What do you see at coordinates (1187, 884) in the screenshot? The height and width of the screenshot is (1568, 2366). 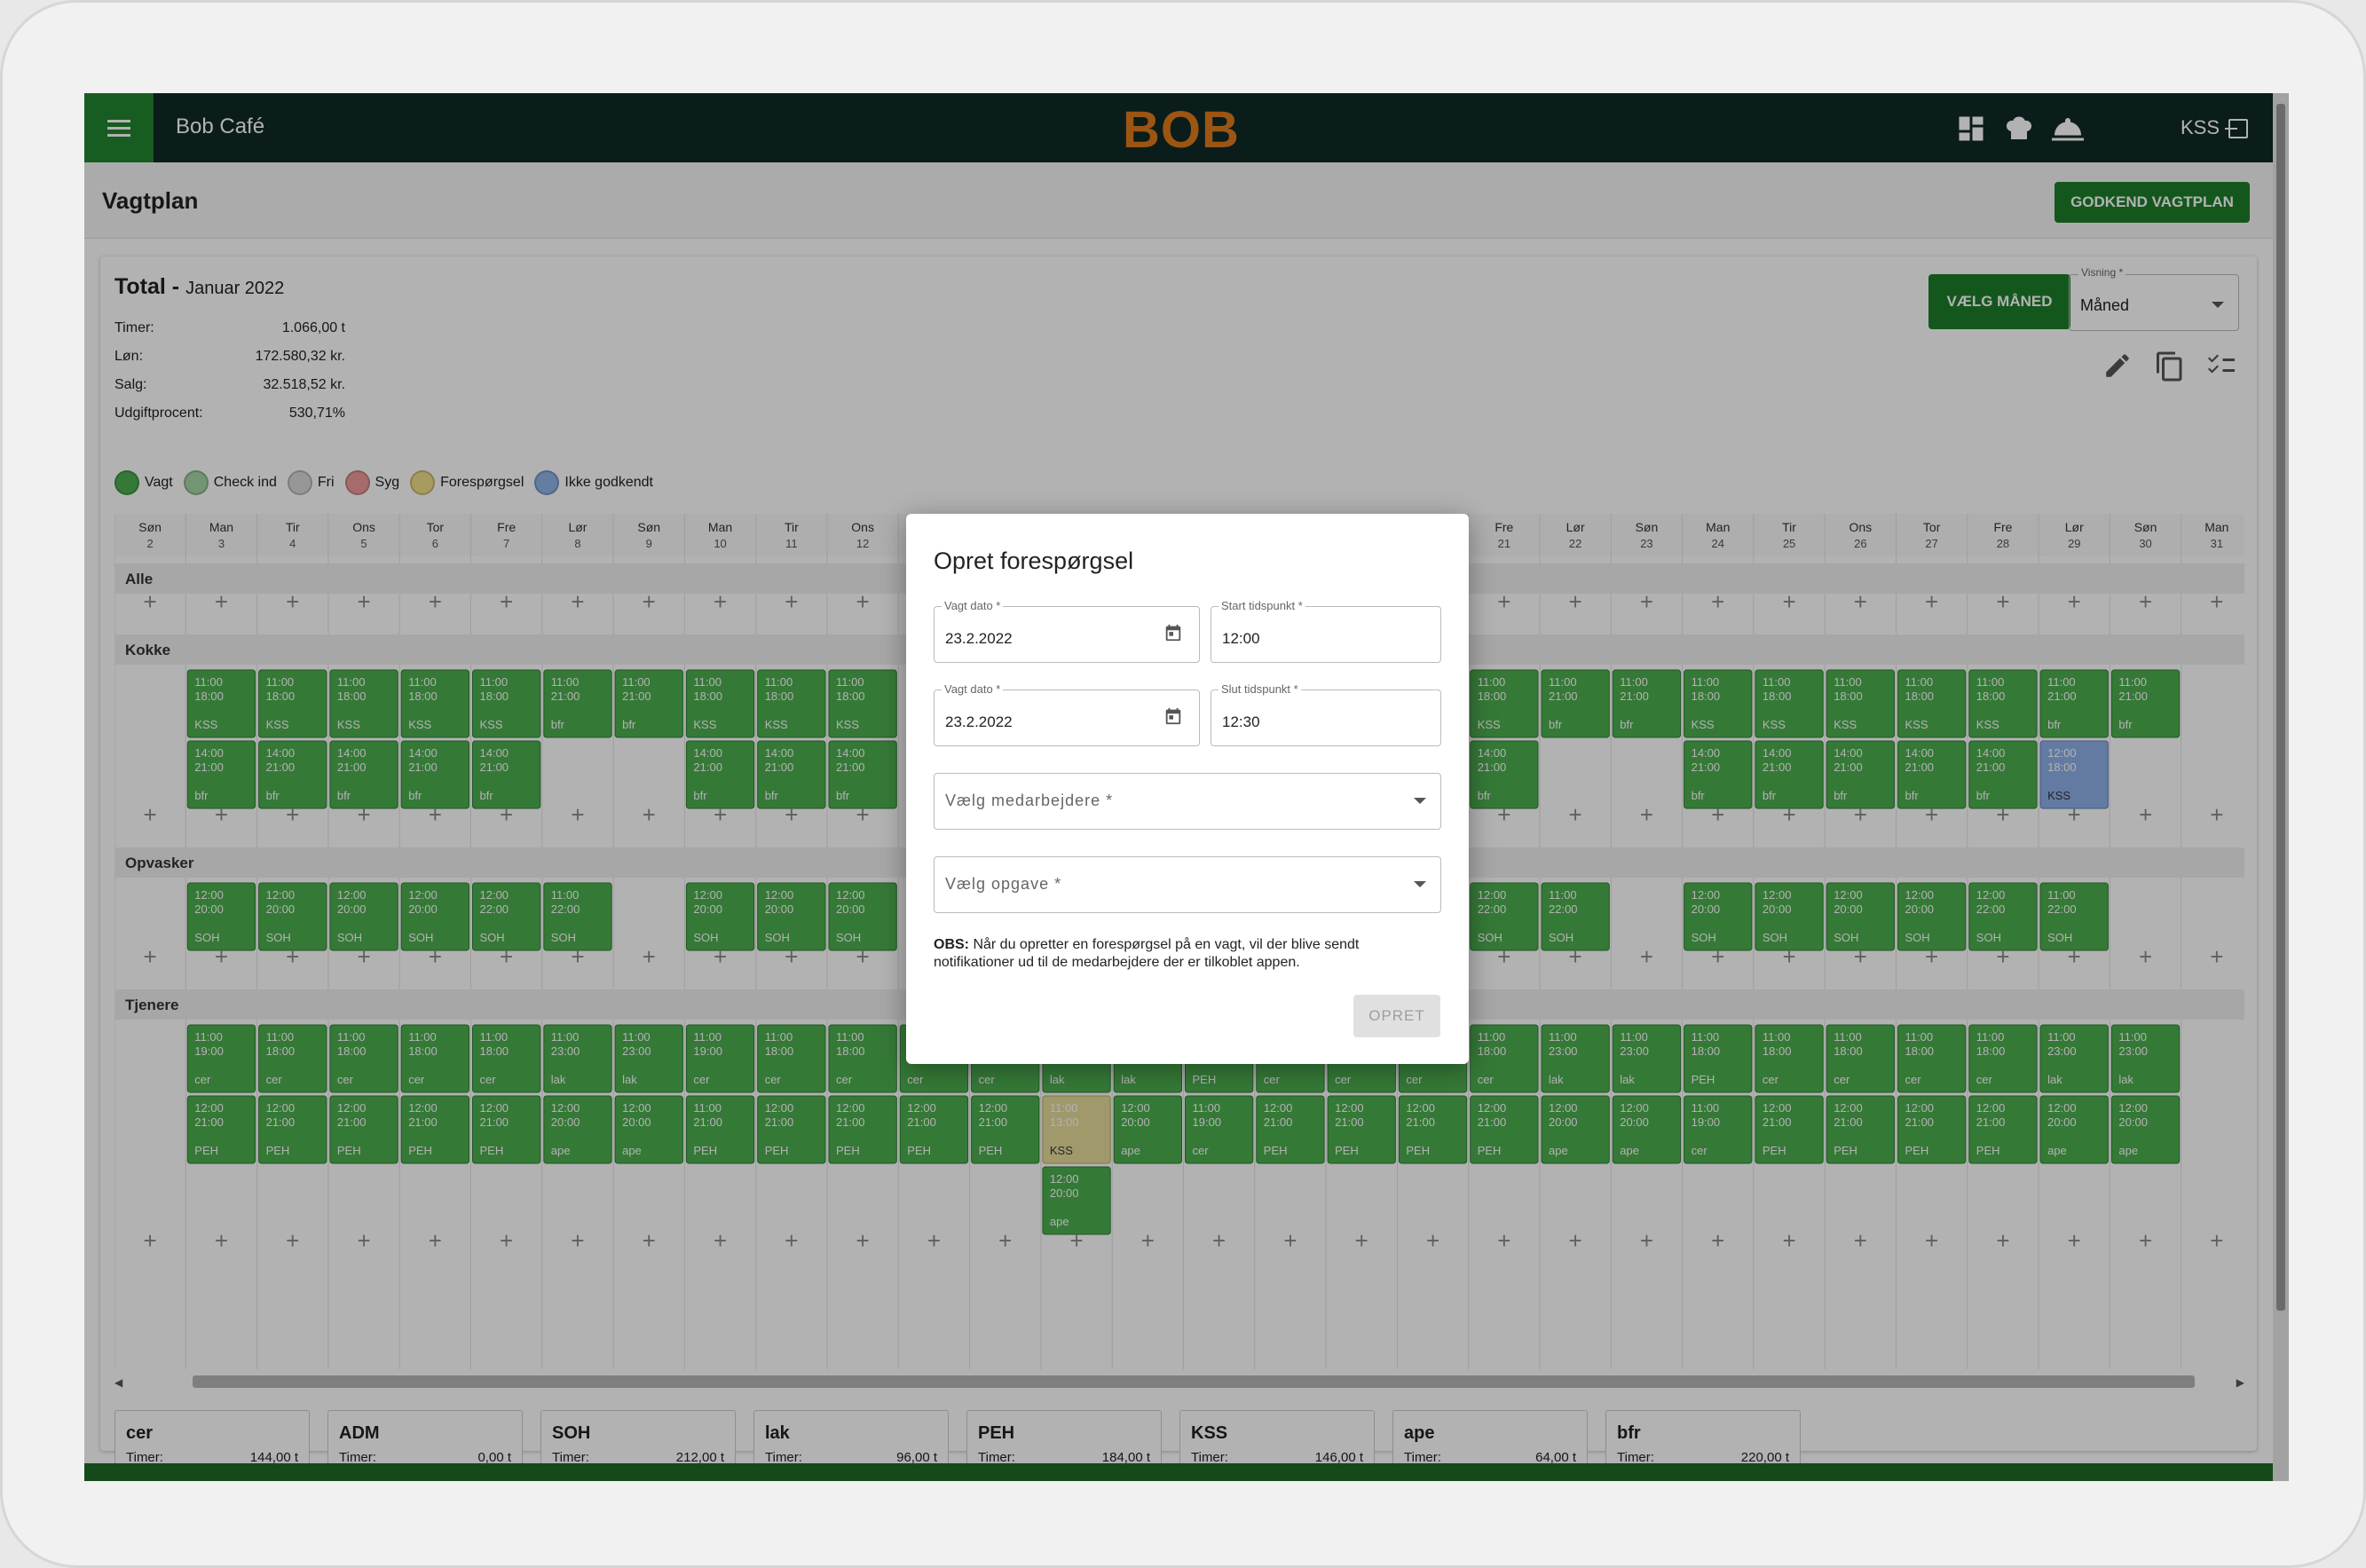 I see `task-select: Vælg opgave *` at bounding box center [1187, 884].